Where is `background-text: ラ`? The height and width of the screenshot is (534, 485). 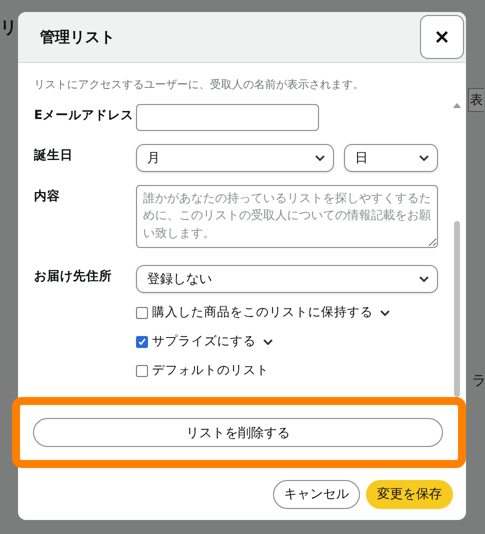 background-text: ラ is located at coordinates (478, 381).